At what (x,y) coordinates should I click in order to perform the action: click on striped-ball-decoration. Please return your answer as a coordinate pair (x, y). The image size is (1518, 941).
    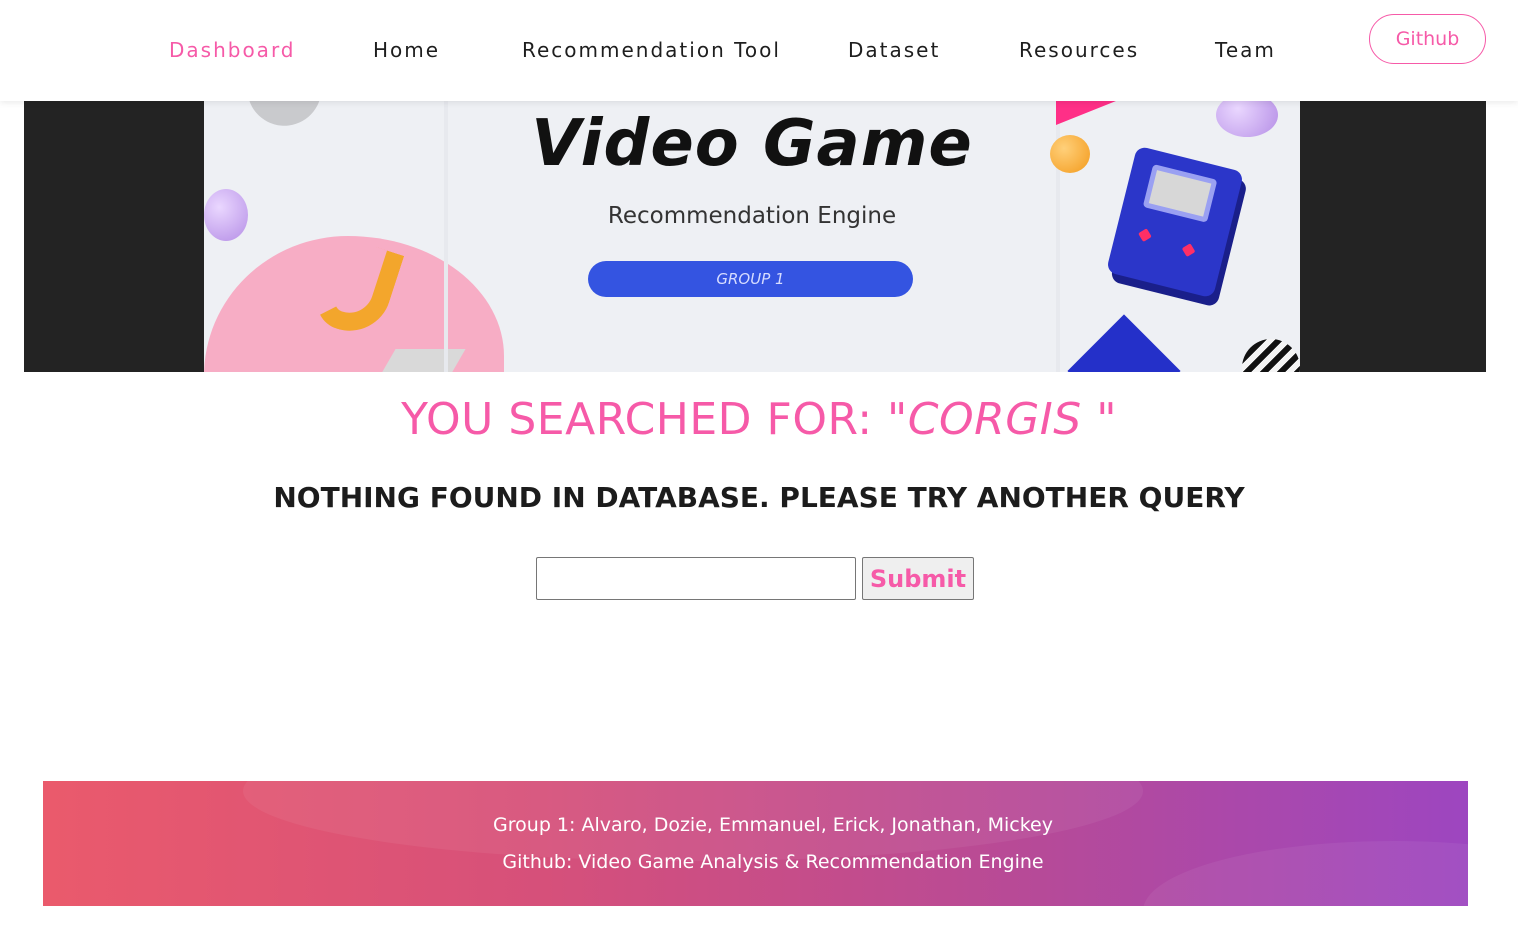
    Looking at the image, I should click on (1271, 355).